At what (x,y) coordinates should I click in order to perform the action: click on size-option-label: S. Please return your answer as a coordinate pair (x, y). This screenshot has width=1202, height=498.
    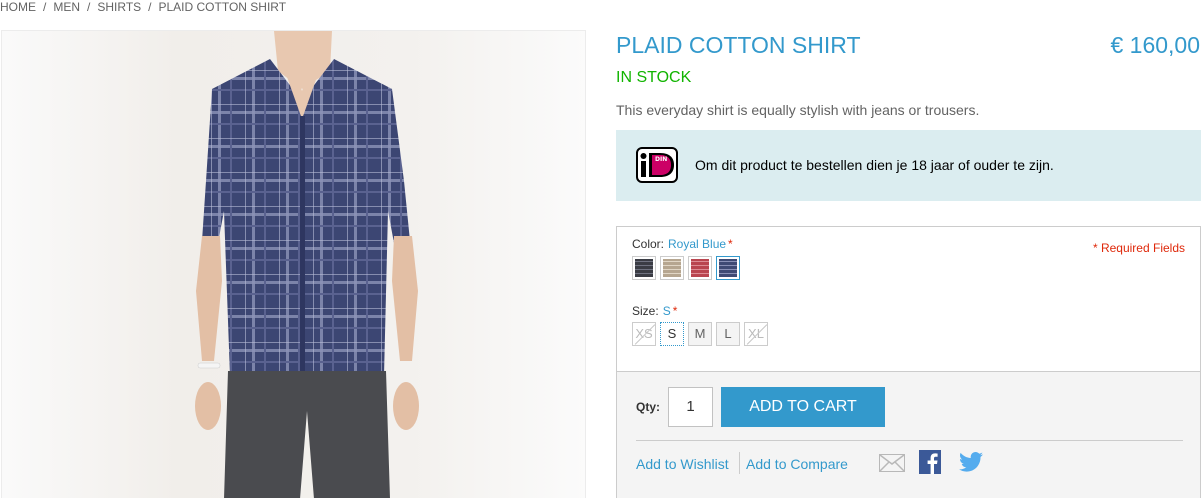
    Looking at the image, I should click on (672, 333).